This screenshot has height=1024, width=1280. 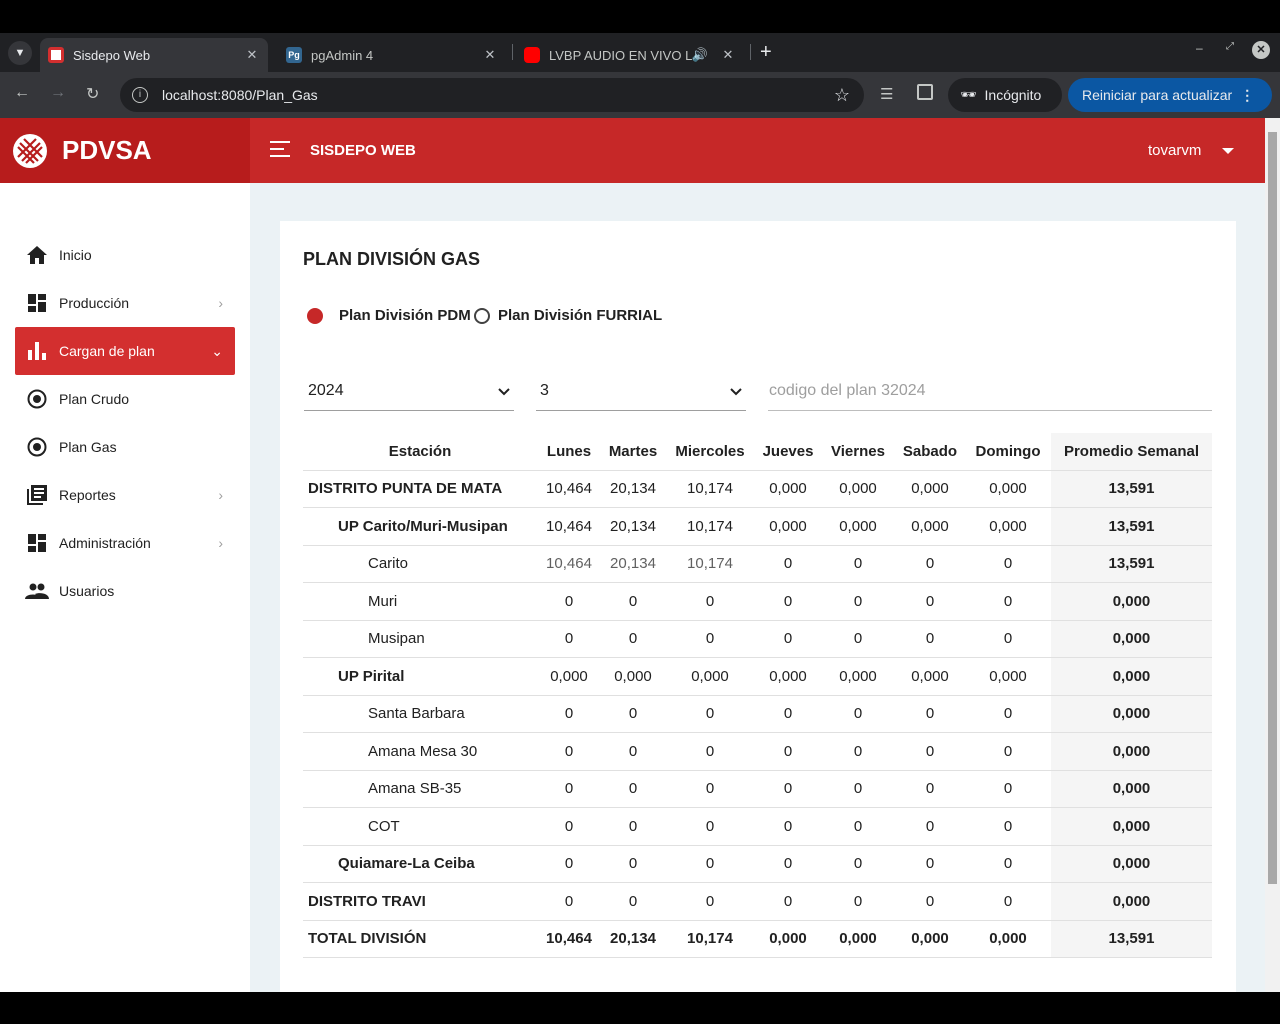 I want to click on library-books-icon, so click(x=37, y=495).